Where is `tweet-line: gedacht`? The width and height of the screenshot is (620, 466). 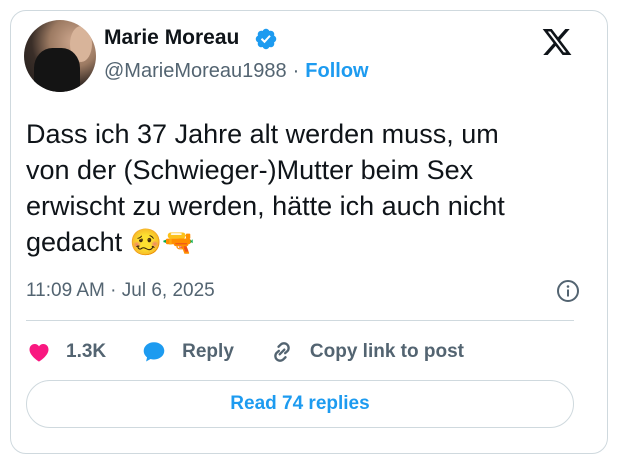
tweet-line: gedacht is located at coordinates (74, 242).